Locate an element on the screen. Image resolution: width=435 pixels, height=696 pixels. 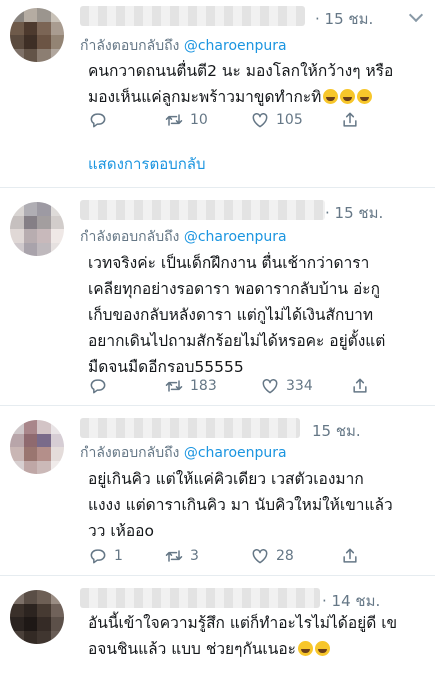
retweet-button: 3 is located at coordinates (207, 556).